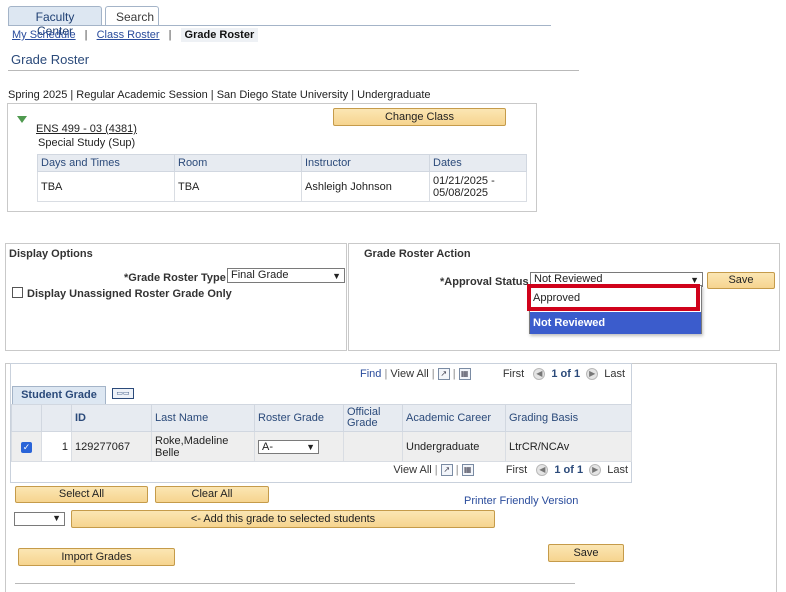 Image resolution: width=786 pixels, height=592 pixels. I want to click on change-class-button: Change Class, so click(419, 117).